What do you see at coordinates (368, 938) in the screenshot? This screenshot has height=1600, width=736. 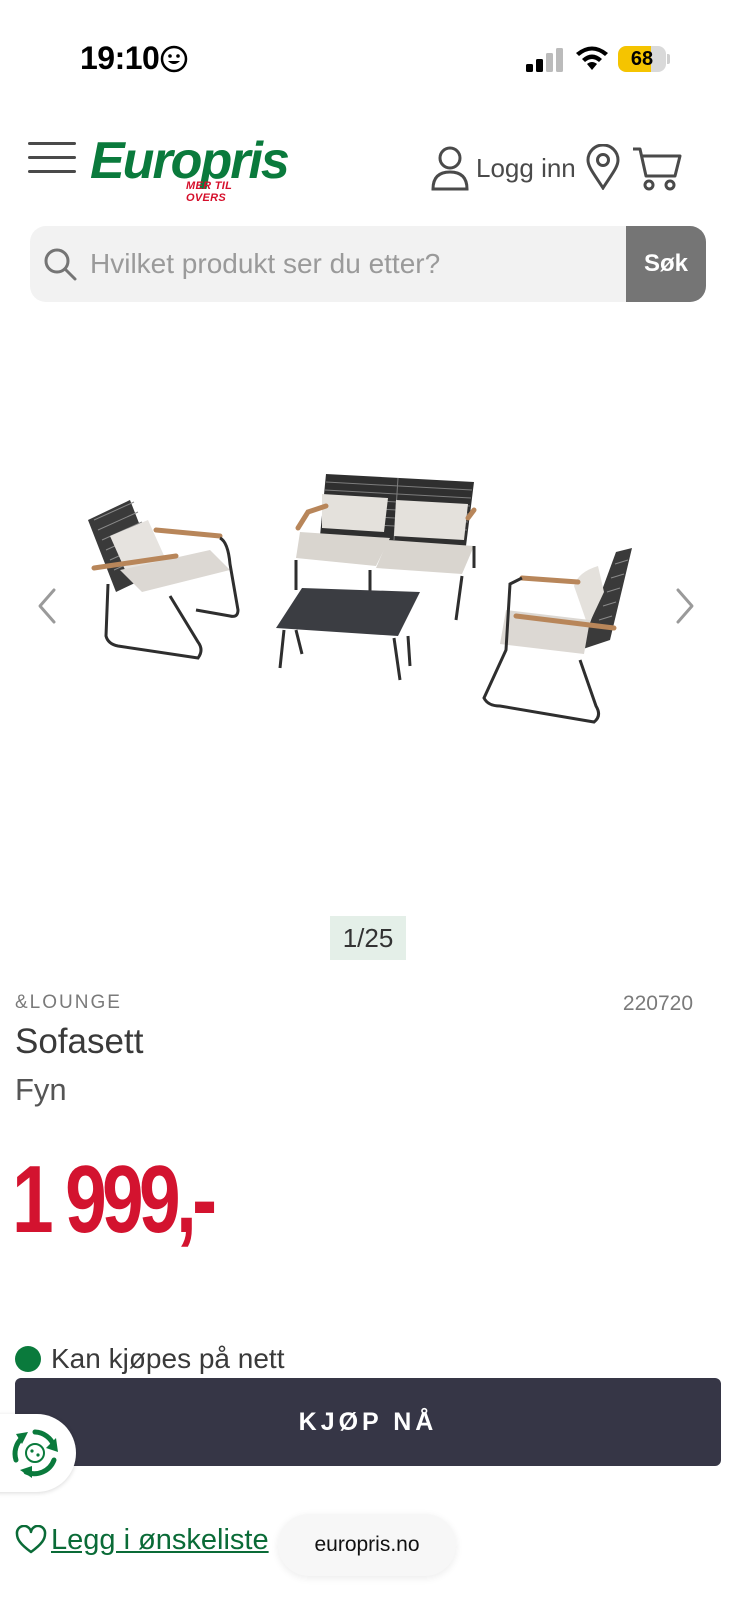 I see `image-counter: 1/25` at bounding box center [368, 938].